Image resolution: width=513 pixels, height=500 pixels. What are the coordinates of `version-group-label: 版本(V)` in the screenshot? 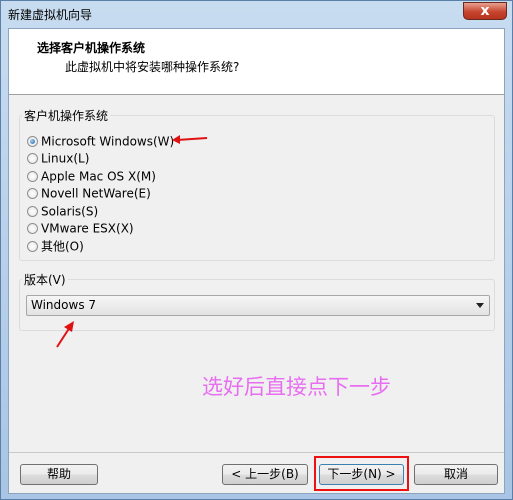 It's located at (45, 279).